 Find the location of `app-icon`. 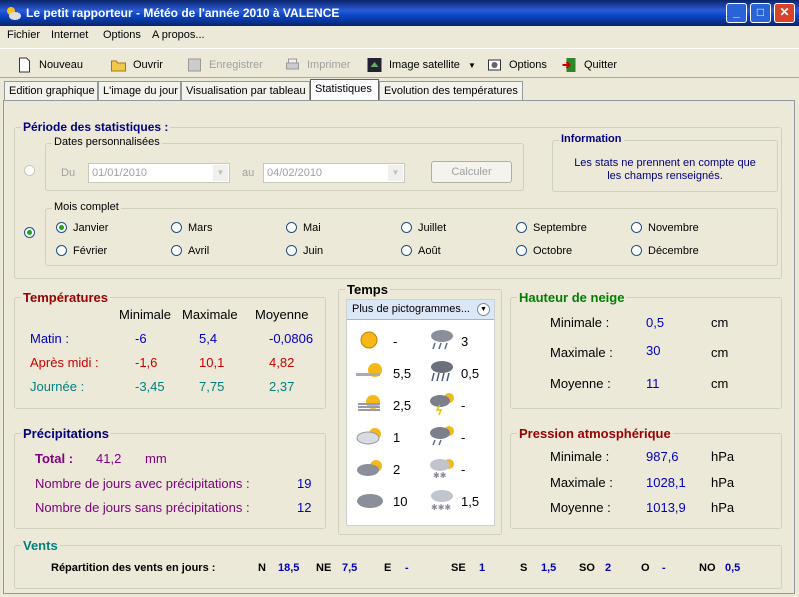

app-icon is located at coordinates (14, 13).